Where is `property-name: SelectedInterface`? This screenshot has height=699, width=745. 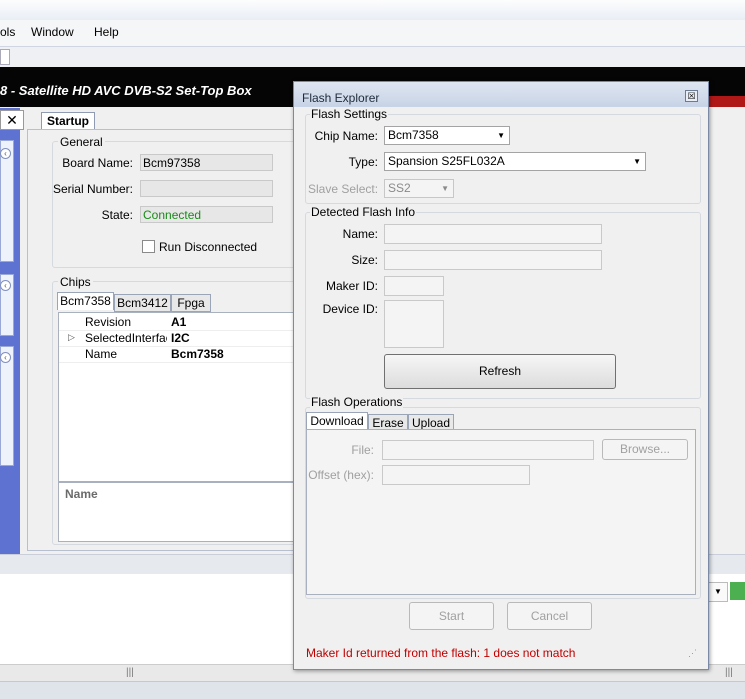 property-name: SelectedInterface is located at coordinates (126, 338).